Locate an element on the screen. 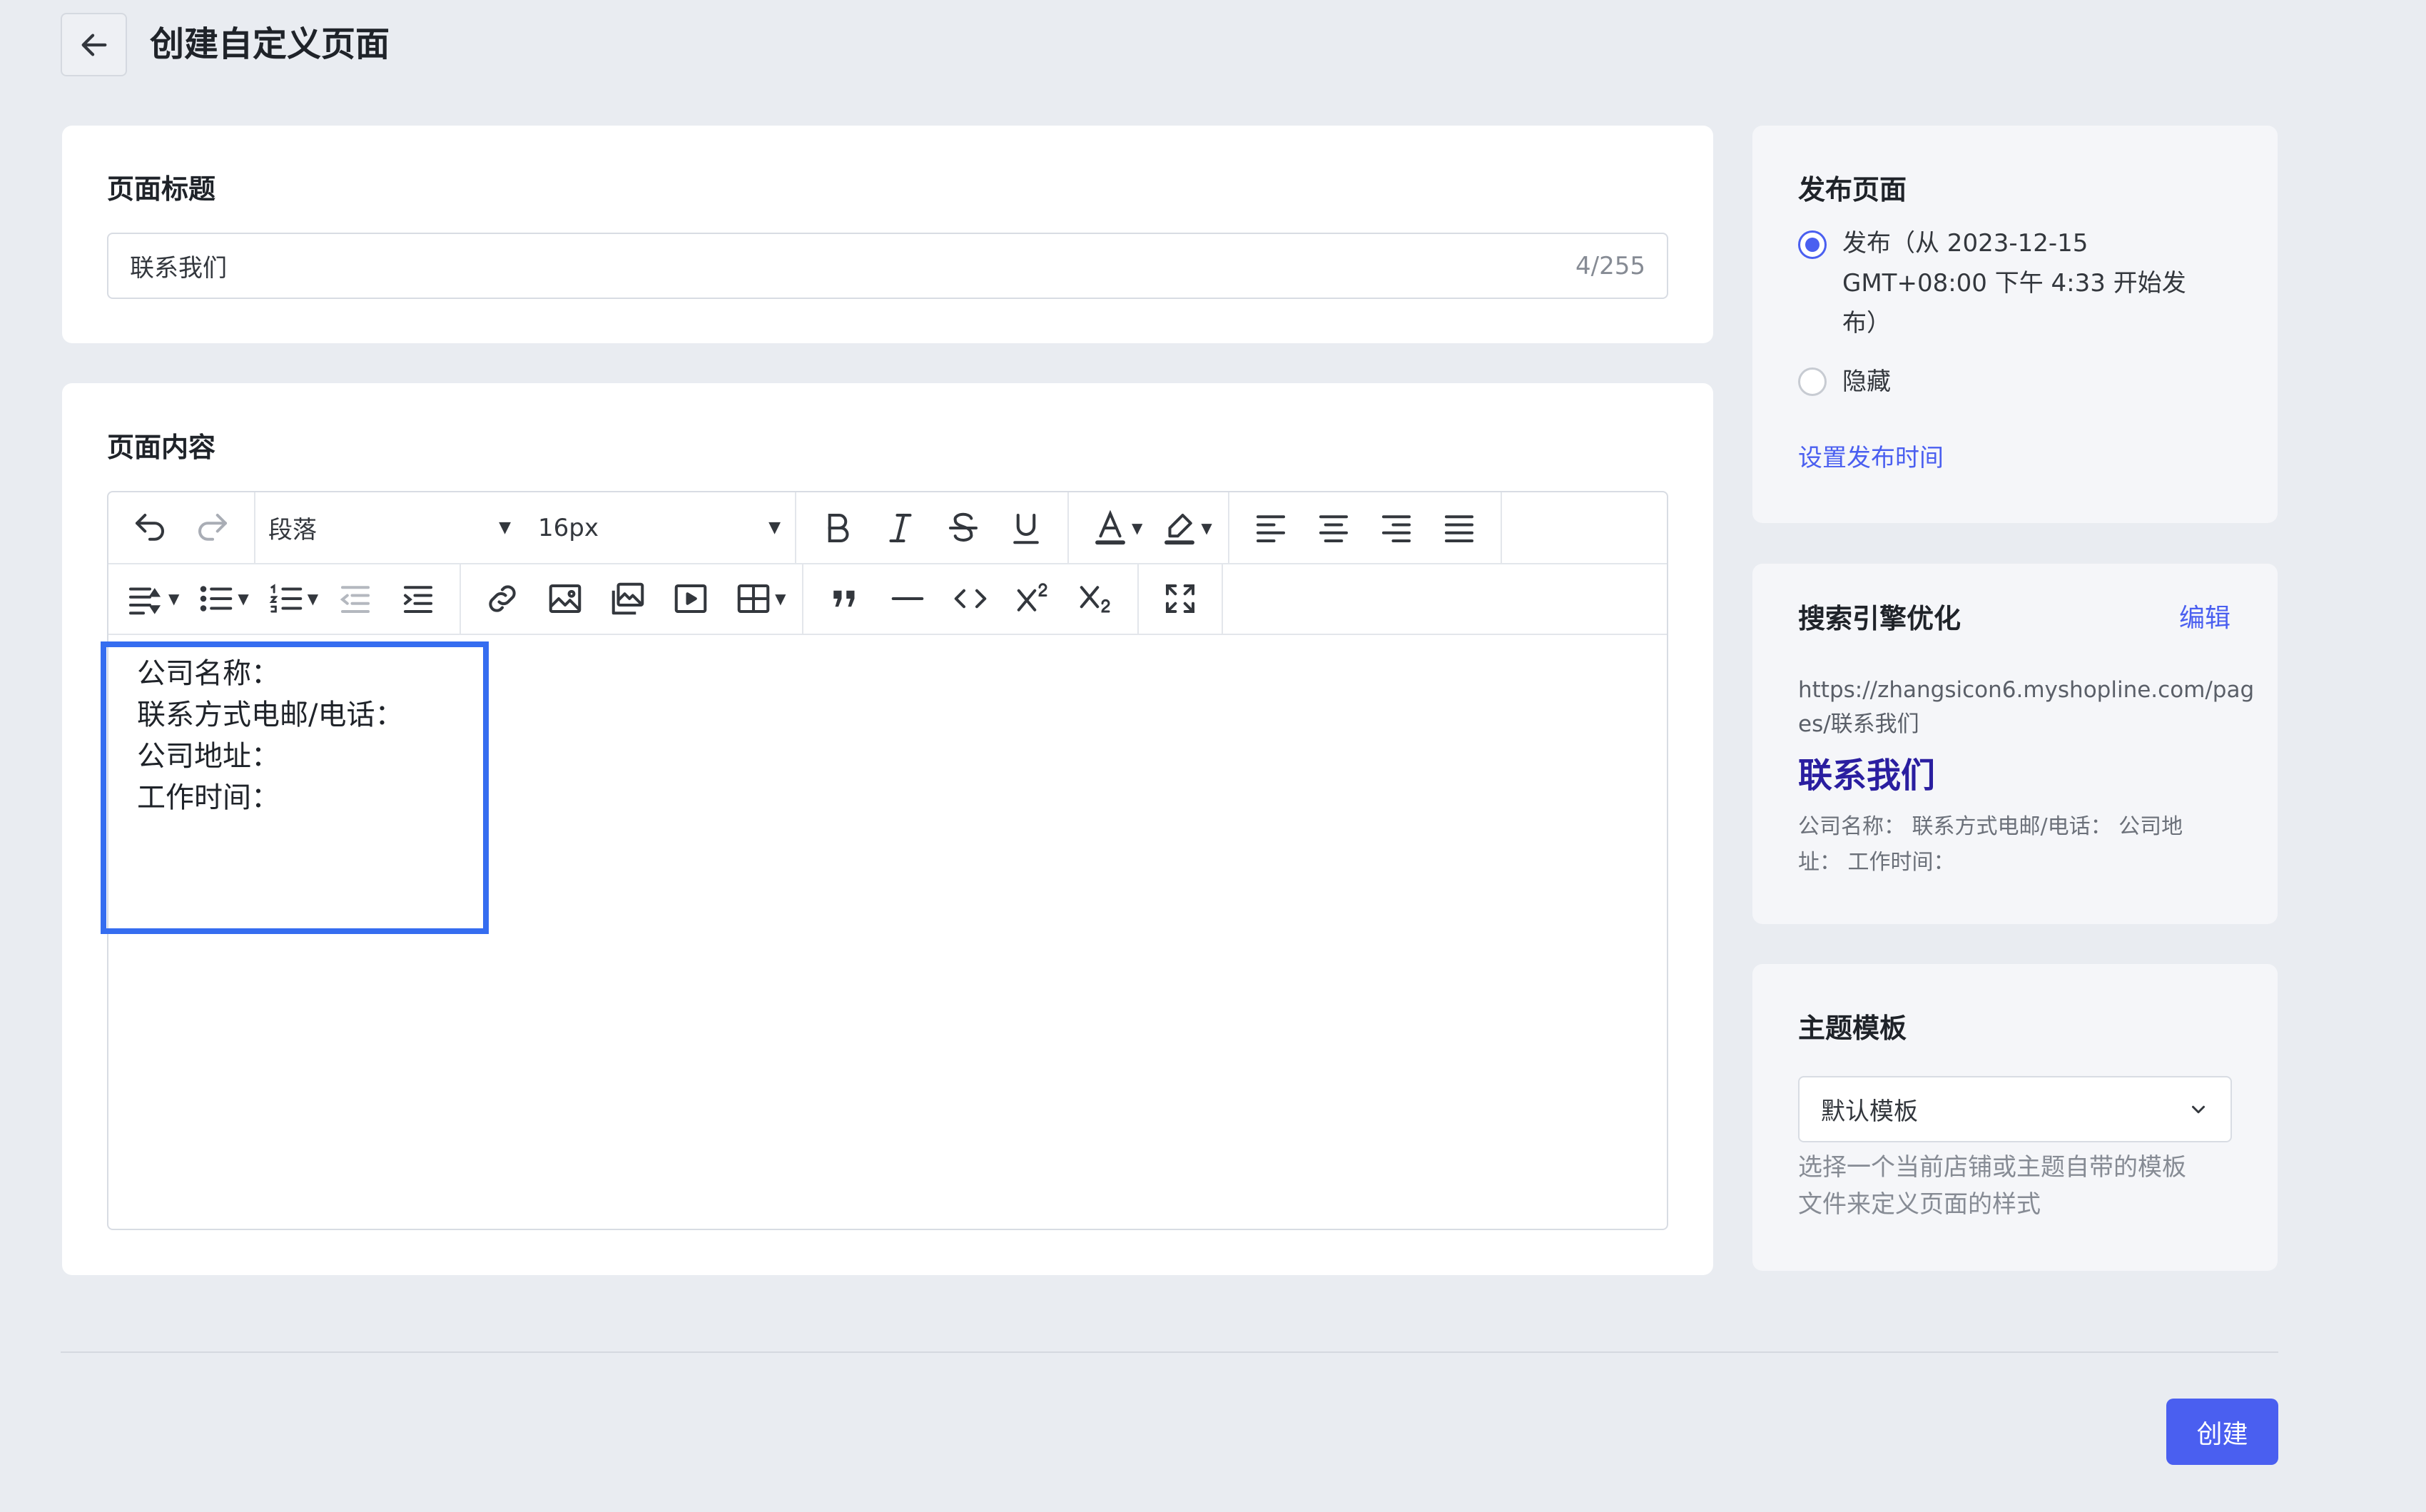 This screenshot has width=2426, height=1512. blockquote-button is located at coordinates (845, 598).